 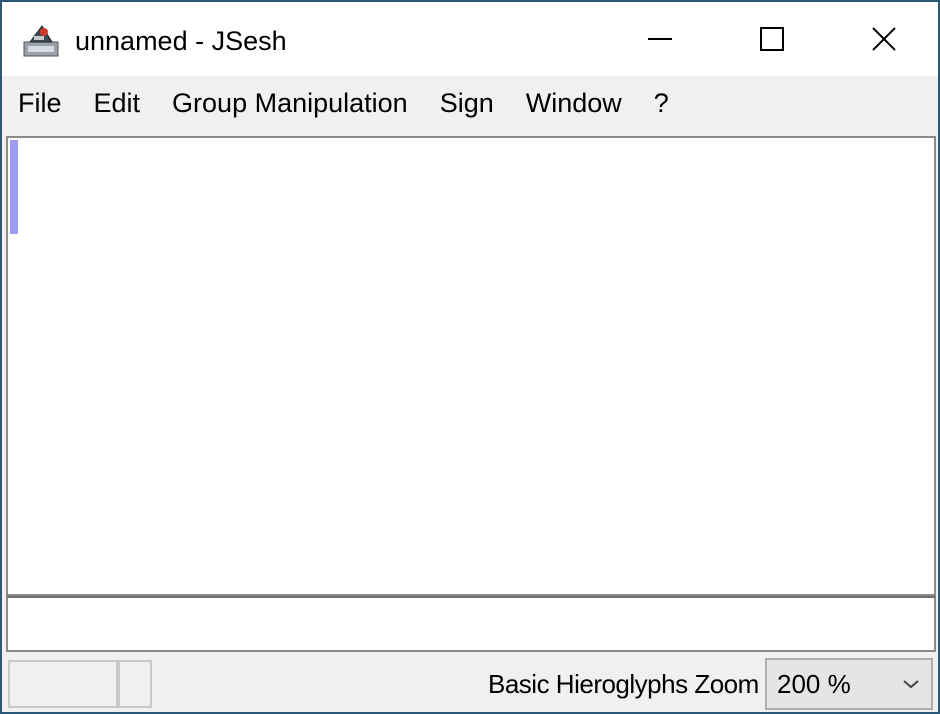 What do you see at coordinates (467, 103) in the screenshot?
I see `menu-sign: Sign` at bounding box center [467, 103].